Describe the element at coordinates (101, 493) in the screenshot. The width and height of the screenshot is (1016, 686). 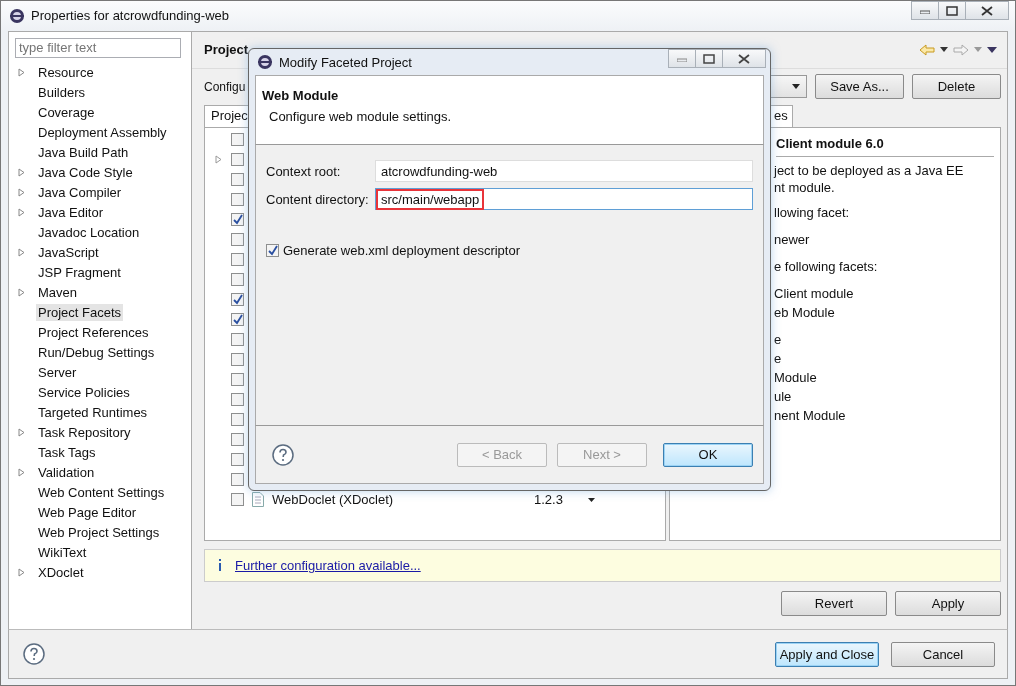
I see `sidebar-item: Web Content Settings` at that location.